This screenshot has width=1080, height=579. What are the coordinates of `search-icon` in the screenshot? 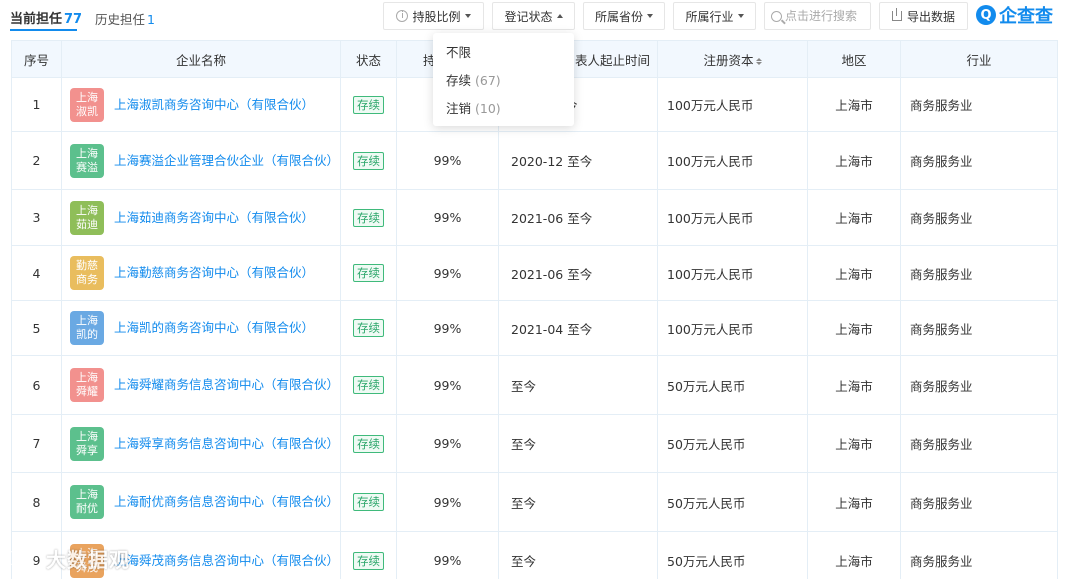 It's located at (776, 16).